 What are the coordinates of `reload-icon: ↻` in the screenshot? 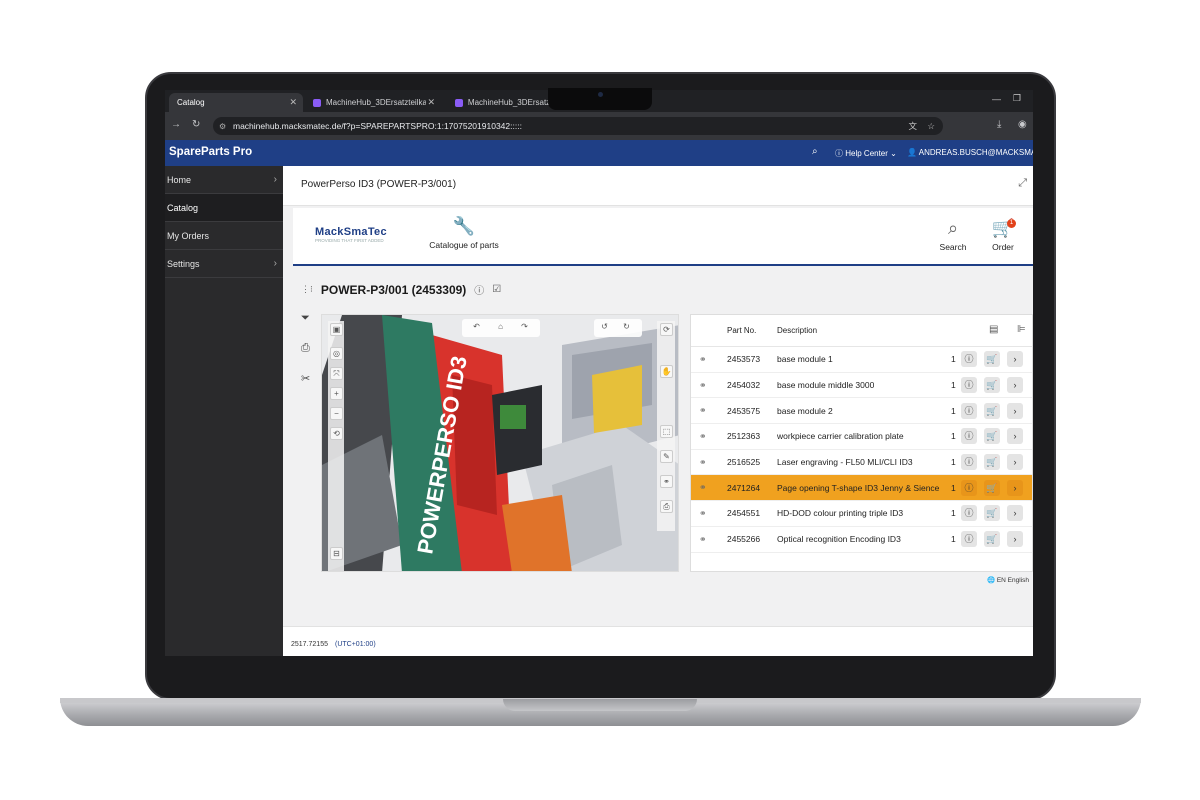 It's located at (196, 124).